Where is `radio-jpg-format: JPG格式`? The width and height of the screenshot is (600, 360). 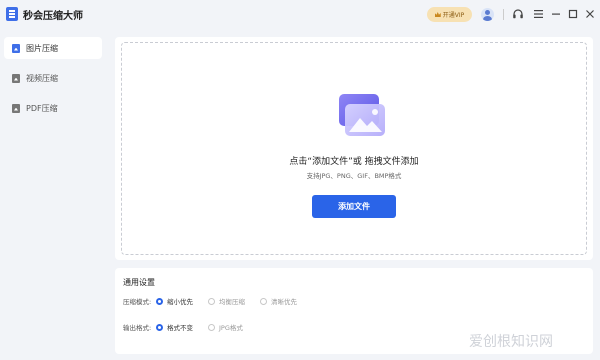
radio-jpg-format: JPG格式 is located at coordinates (225, 327).